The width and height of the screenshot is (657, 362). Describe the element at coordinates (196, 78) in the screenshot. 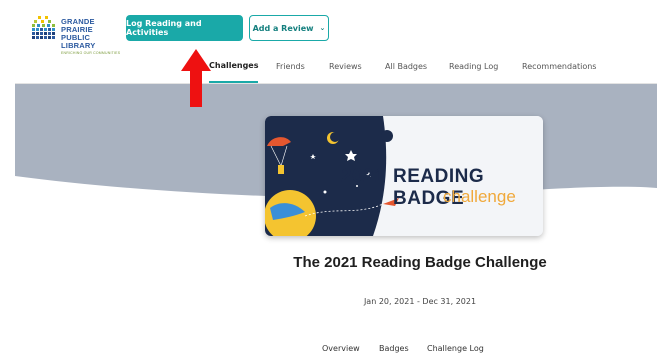

I see `red-arrow-up-icon` at that location.